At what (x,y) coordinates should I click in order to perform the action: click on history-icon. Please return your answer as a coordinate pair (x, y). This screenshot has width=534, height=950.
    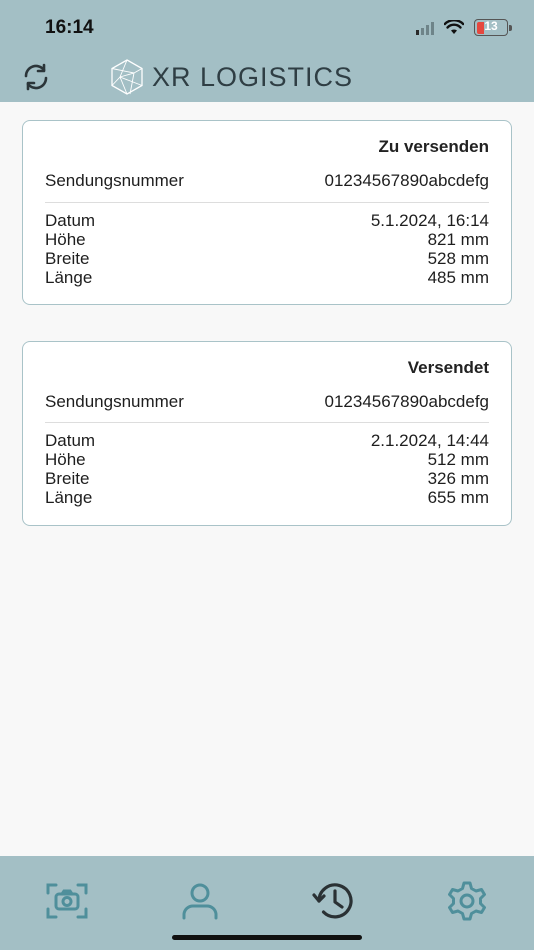
    Looking at the image, I should click on (332, 901).